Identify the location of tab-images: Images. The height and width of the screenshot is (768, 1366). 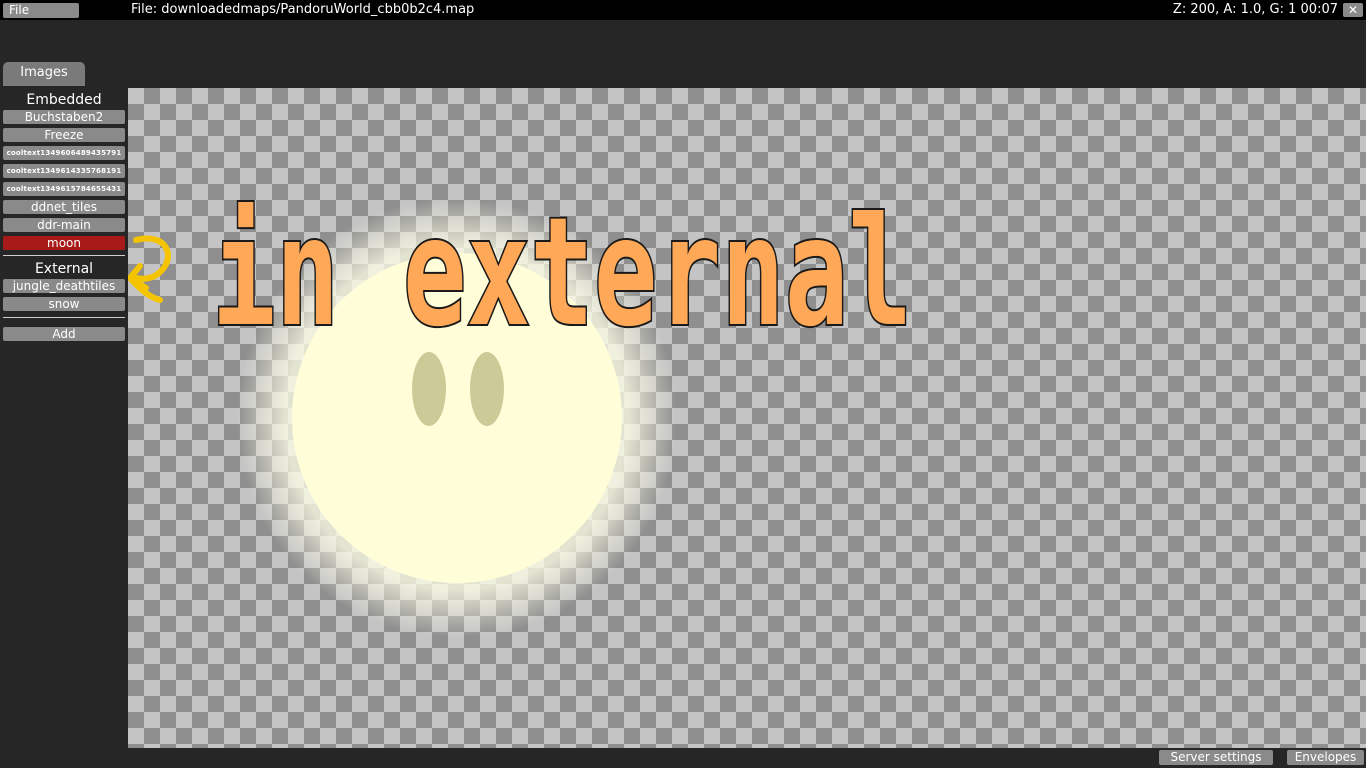
(44, 74).